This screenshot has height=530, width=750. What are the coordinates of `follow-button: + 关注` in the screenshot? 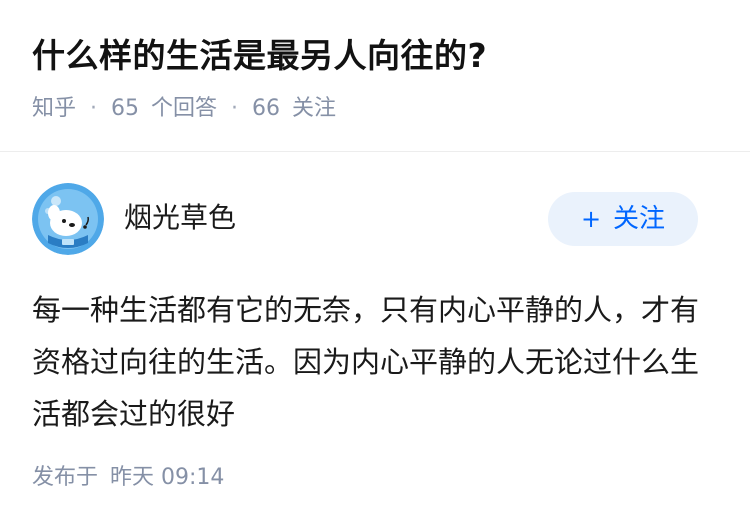 It's located at (623, 219).